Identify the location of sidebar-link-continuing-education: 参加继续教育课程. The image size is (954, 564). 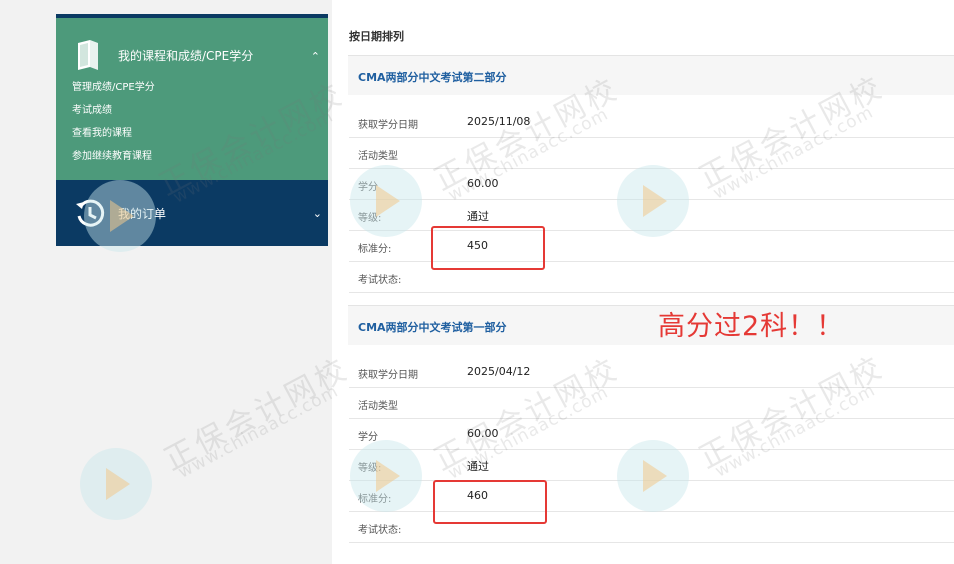
(113, 161).